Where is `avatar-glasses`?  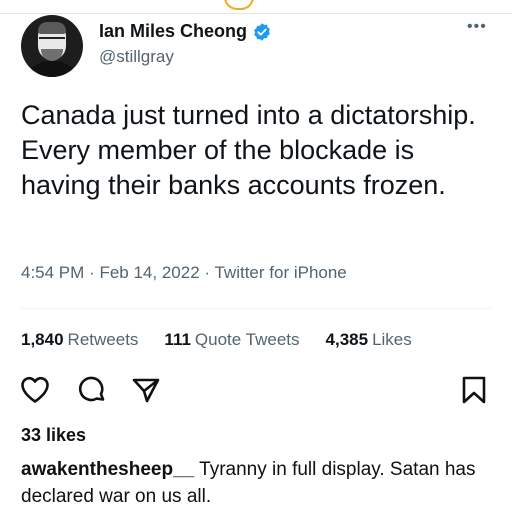 avatar-glasses is located at coordinates (52, 41).